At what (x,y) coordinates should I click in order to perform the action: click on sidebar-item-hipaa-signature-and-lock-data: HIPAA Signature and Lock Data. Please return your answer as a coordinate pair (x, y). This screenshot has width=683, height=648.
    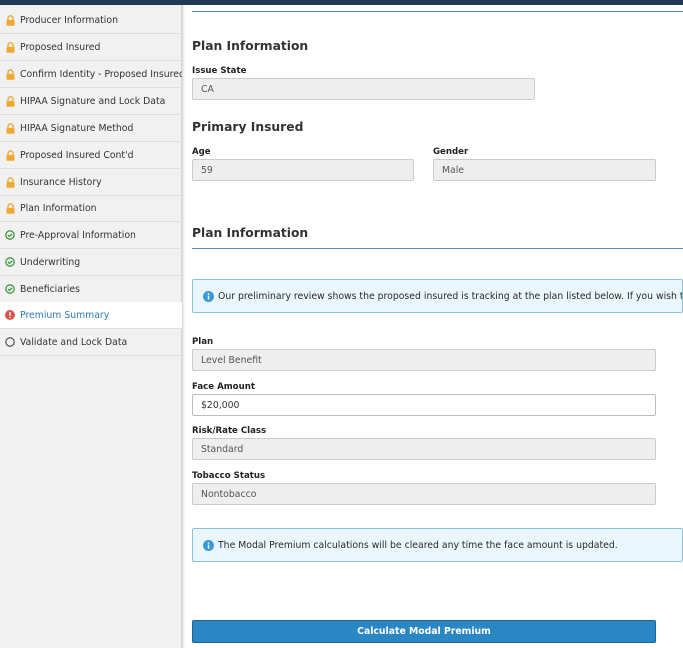
    Looking at the image, I should click on (91, 101).